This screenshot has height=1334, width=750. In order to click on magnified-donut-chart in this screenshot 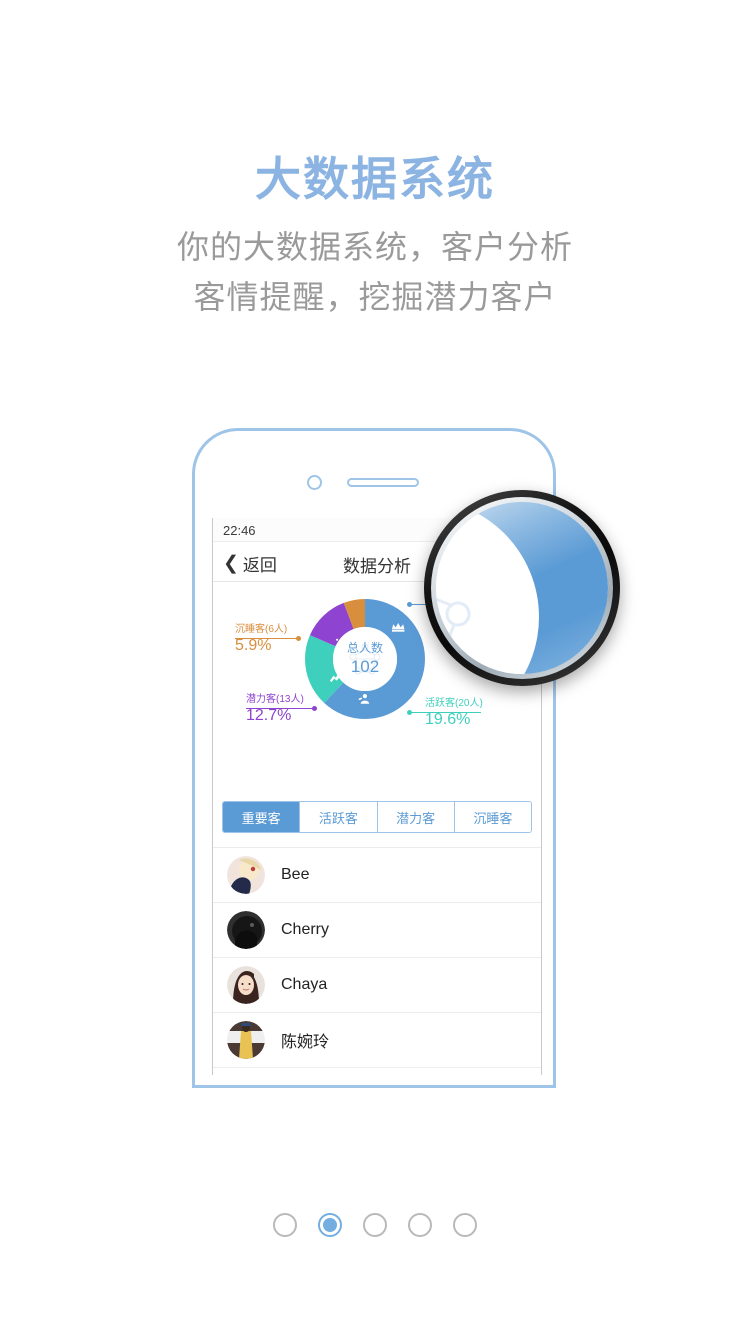, I will do `click(522, 588)`.